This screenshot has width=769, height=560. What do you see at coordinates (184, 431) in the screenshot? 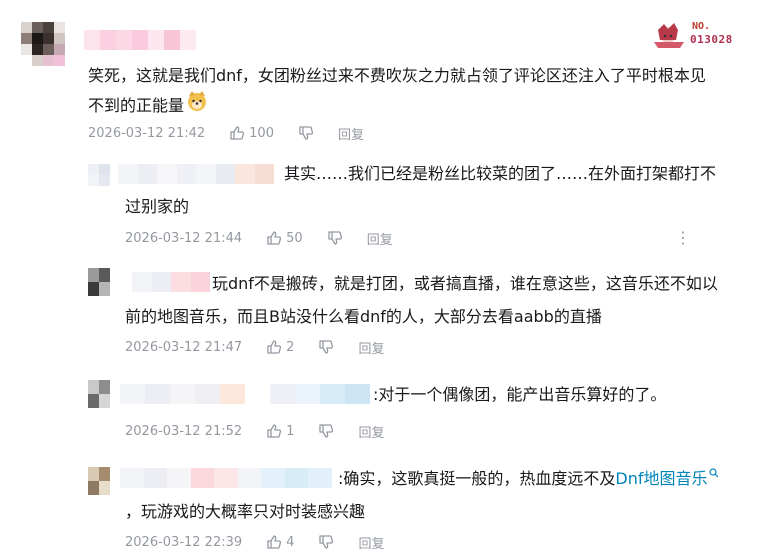
I see `reply-time: 2026-03-12 21:52` at bounding box center [184, 431].